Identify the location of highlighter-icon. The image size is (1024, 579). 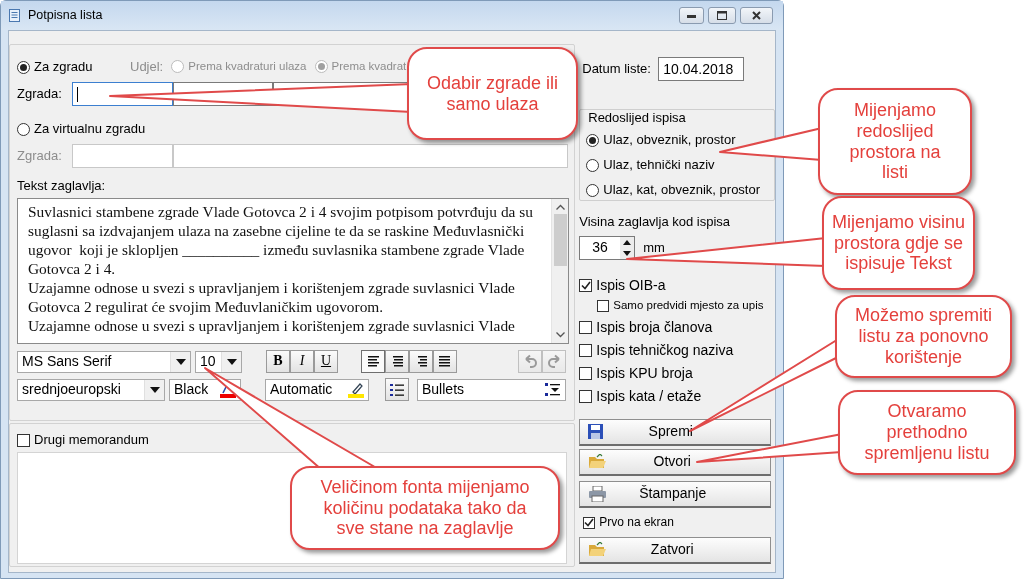
(356, 389).